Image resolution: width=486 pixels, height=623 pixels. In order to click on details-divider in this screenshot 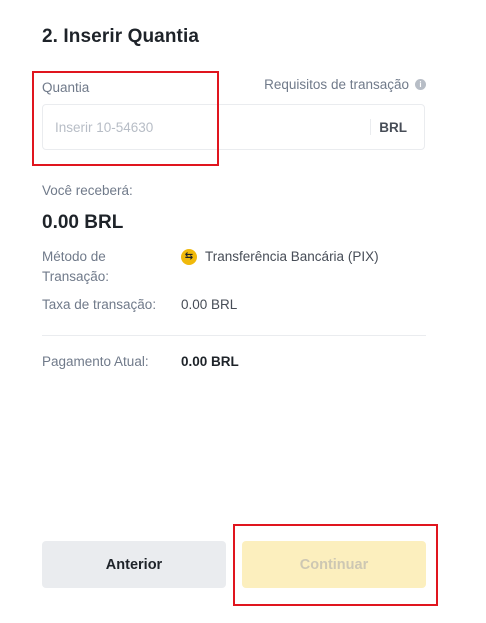, I will do `click(234, 335)`.